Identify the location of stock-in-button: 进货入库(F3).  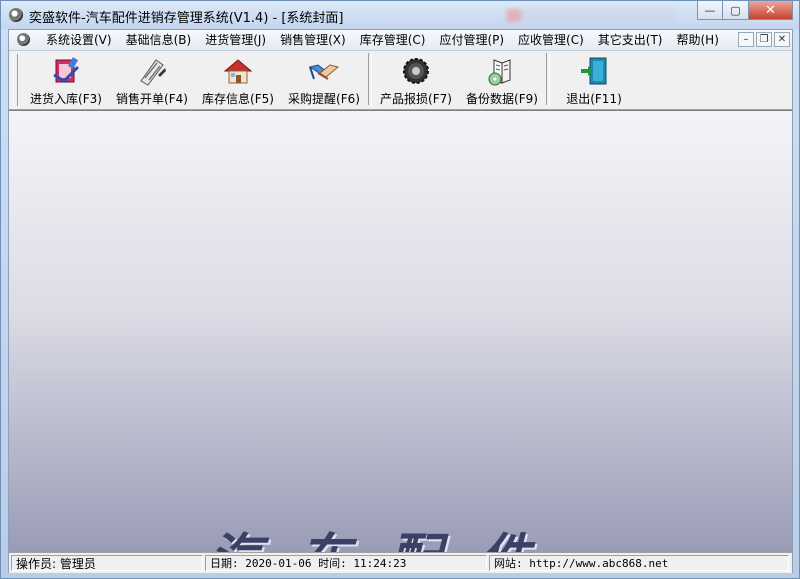
(66, 80).